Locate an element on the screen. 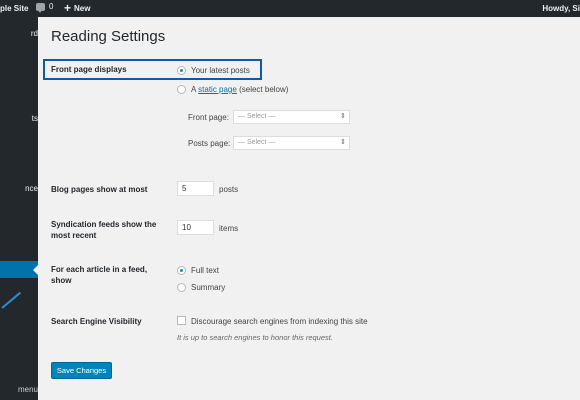 The image size is (580, 400). syndication-label-line1: Syndication feeds show the is located at coordinates (104, 224).